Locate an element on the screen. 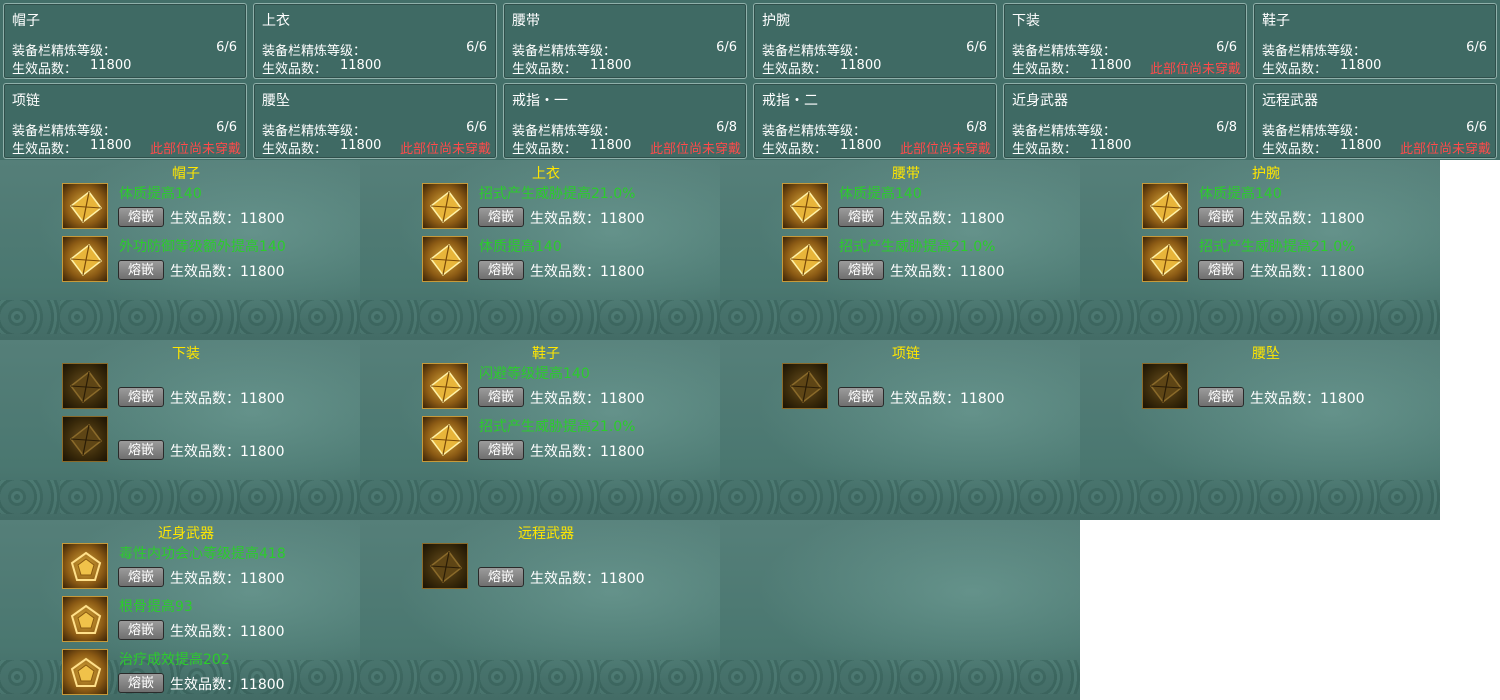 This screenshot has width=1500, height=700. panel-title: 远程武器 is located at coordinates (546, 534).